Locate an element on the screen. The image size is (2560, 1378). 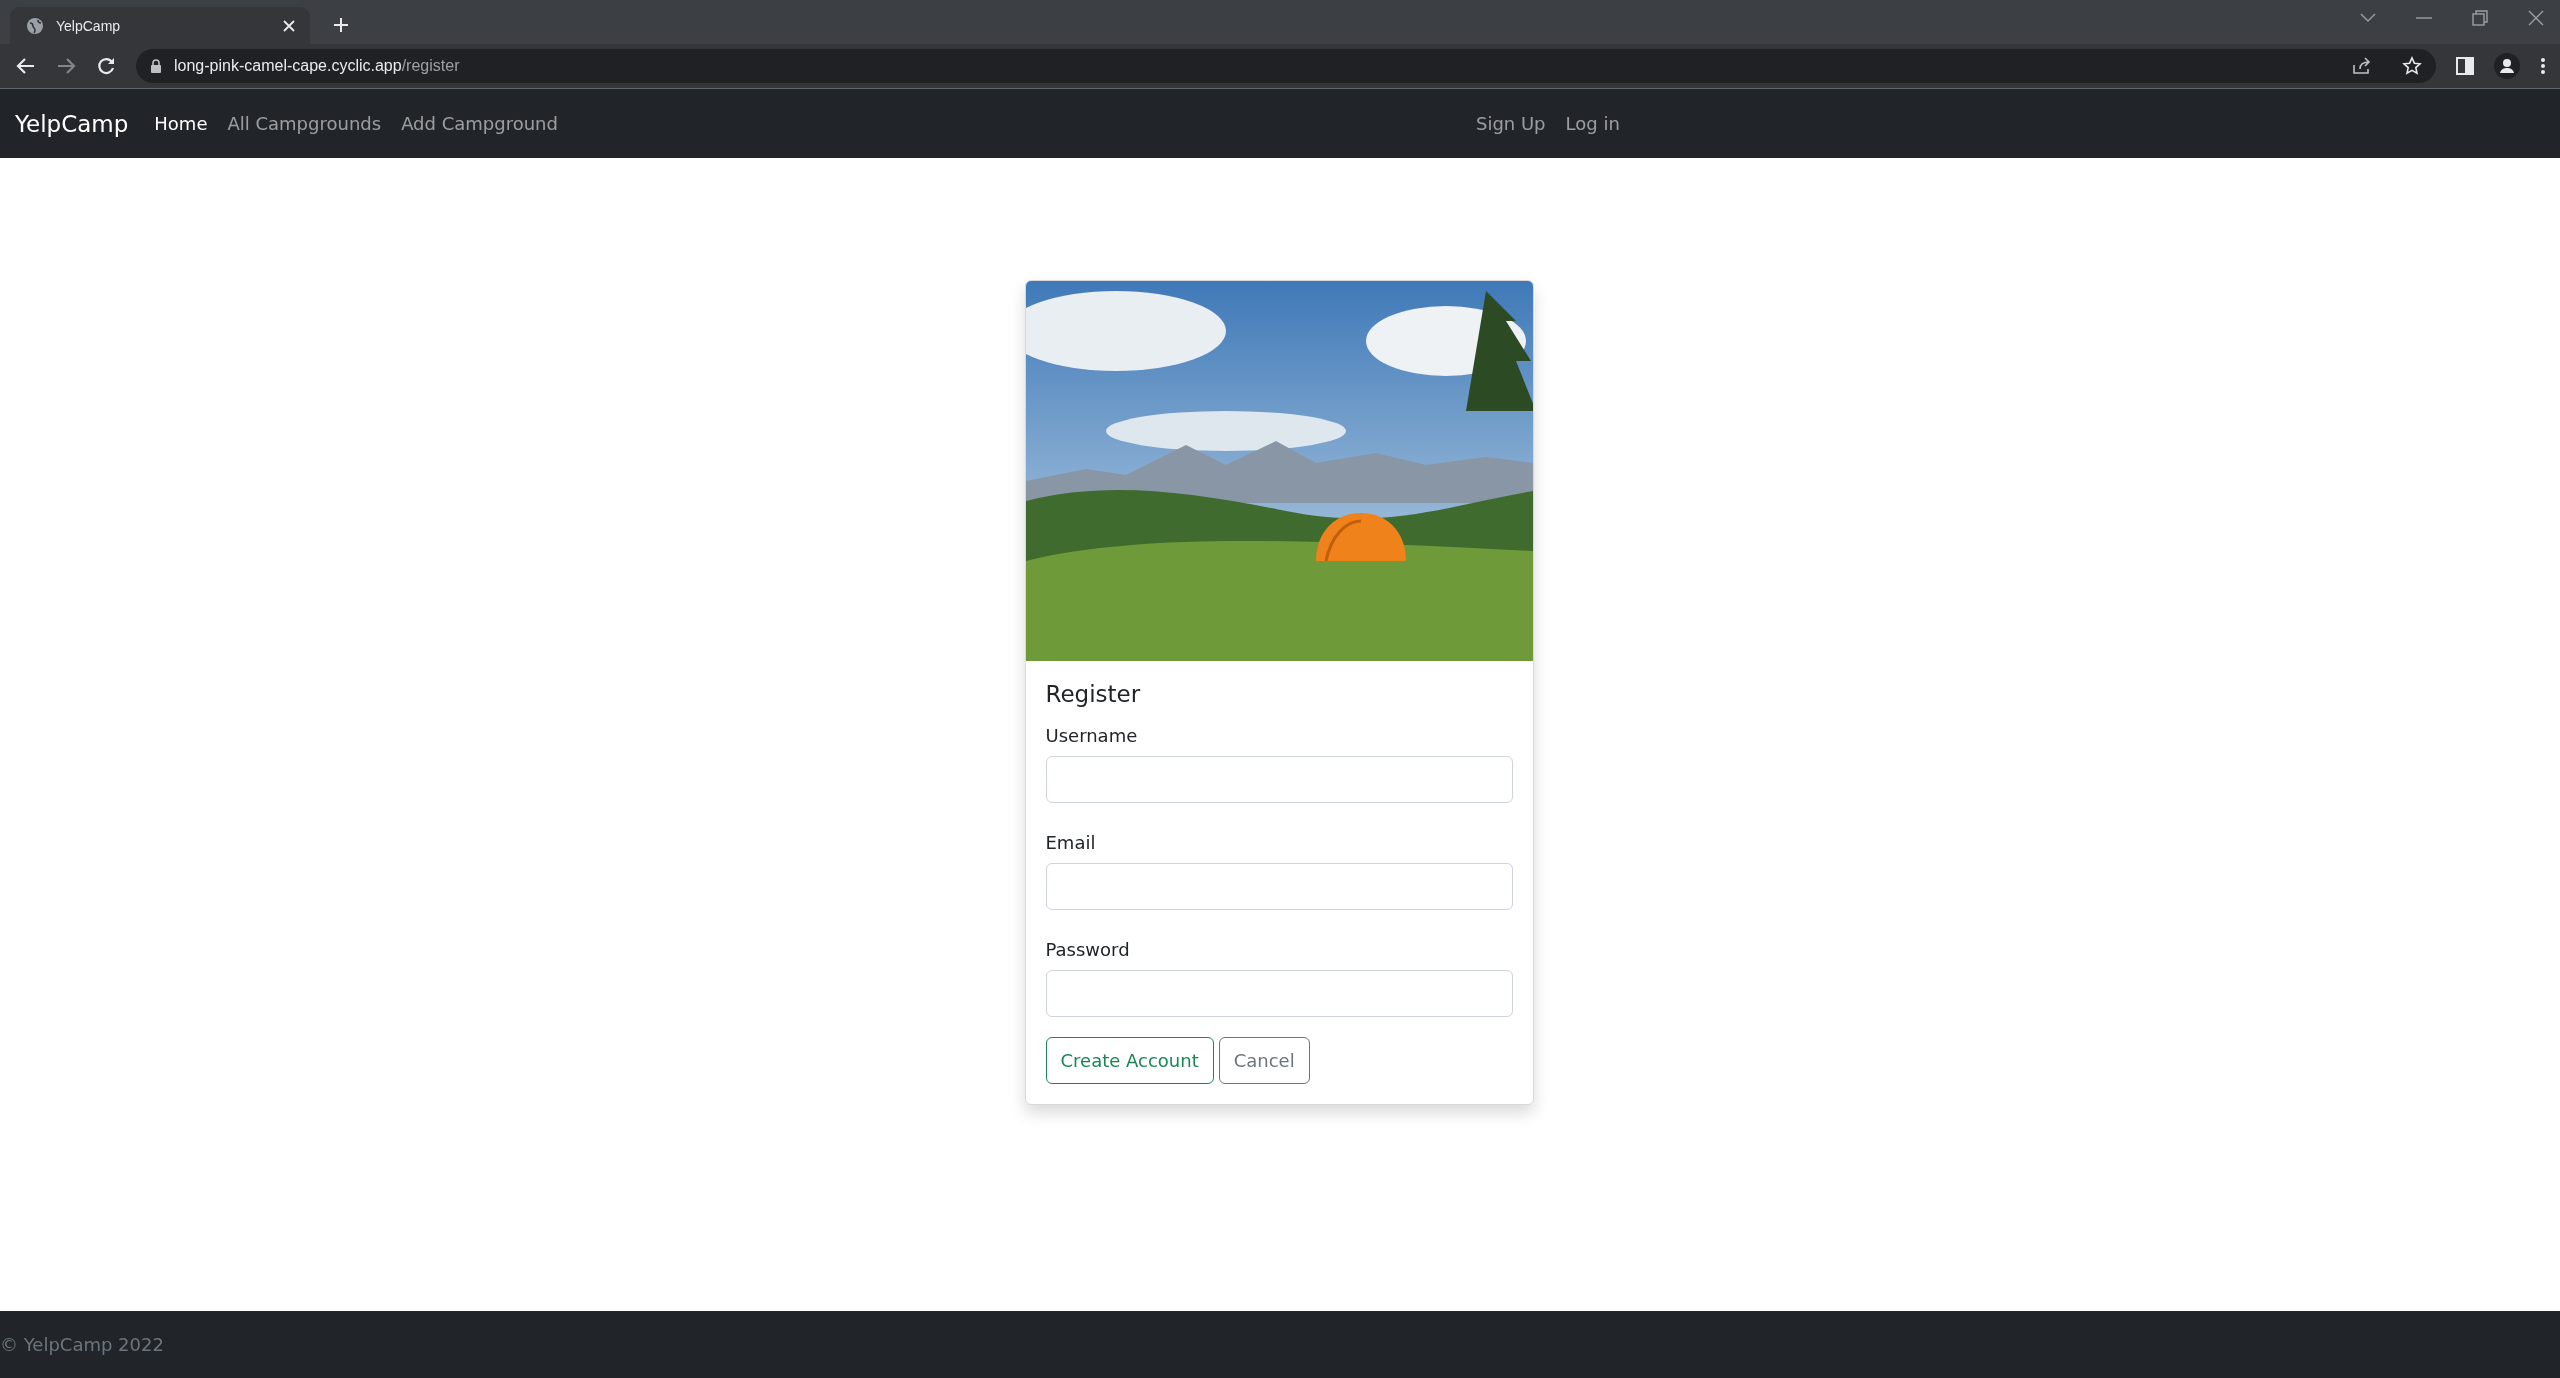
form-button: Create Account is located at coordinates (1129, 1060).